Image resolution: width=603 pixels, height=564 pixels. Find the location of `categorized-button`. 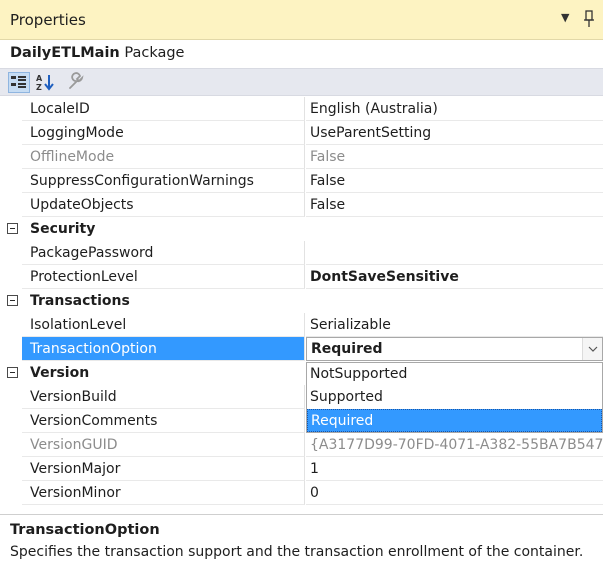

categorized-button is located at coordinates (19, 82).